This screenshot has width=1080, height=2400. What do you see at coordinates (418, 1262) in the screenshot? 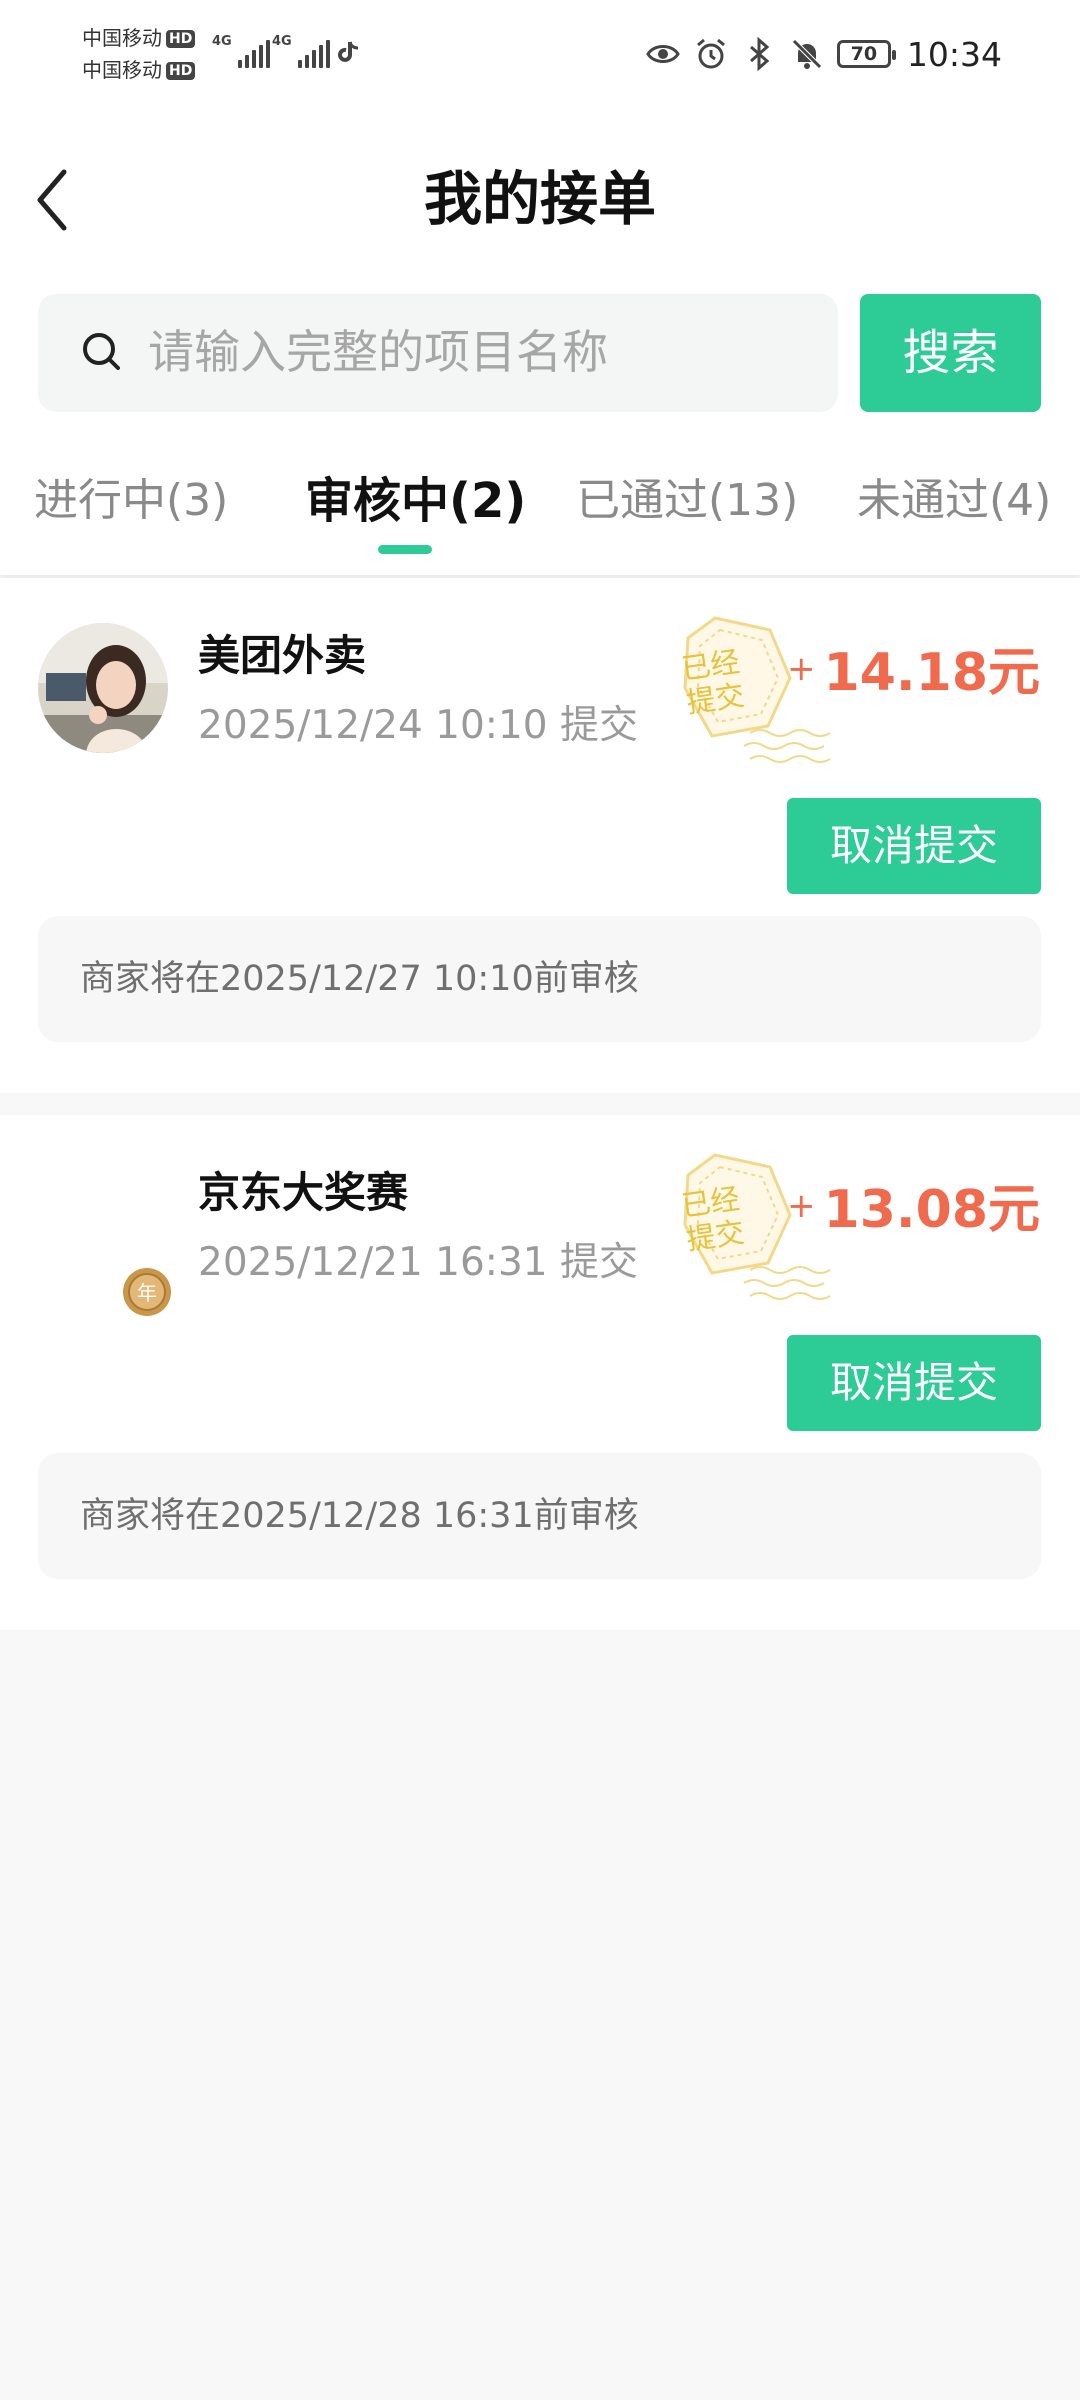
I see `submit-time: 2025/12/21 16:31 提交` at bounding box center [418, 1262].